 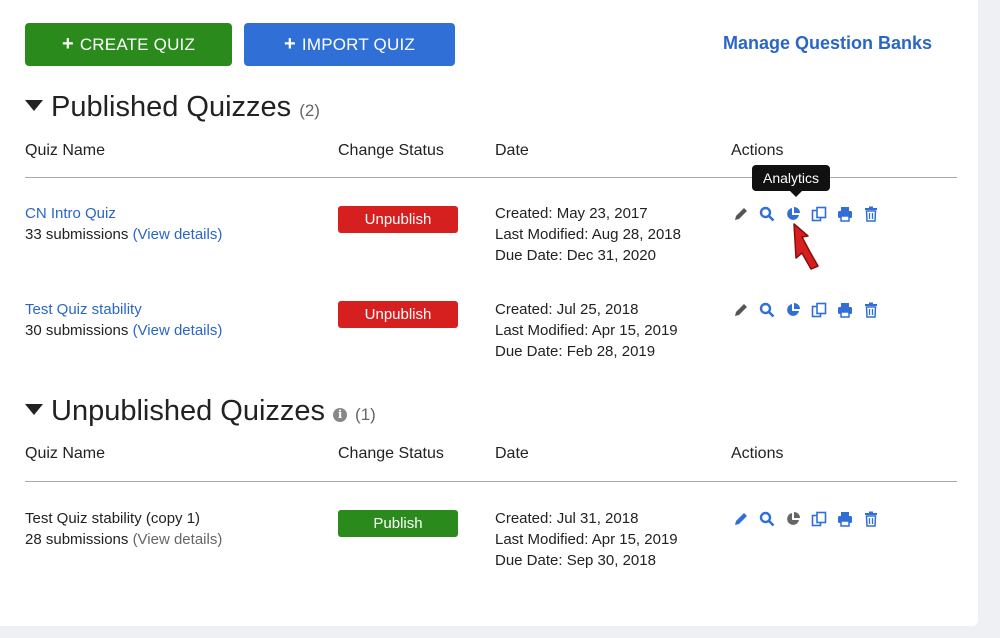 I want to click on modified-date: Last Modified: Aug 28, 2018, so click(x=588, y=234).